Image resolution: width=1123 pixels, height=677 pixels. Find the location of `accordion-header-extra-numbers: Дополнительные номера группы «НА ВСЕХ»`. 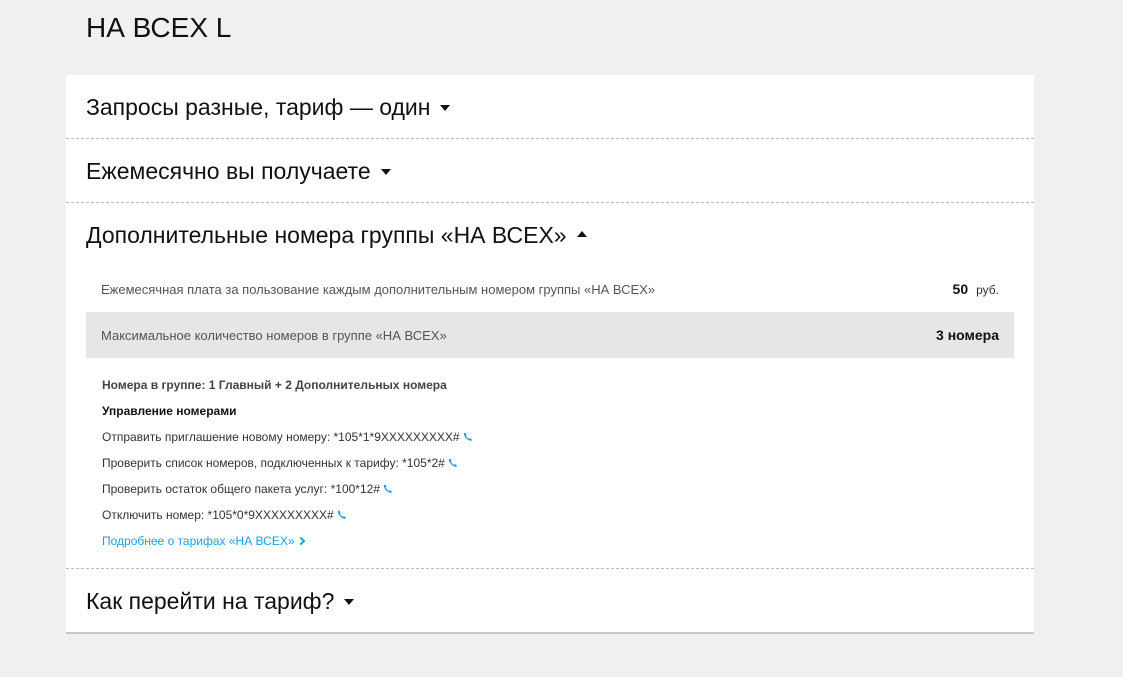

accordion-header-extra-numbers: Дополнительные номера группы «НА ВСЕХ» is located at coordinates (550, 234).